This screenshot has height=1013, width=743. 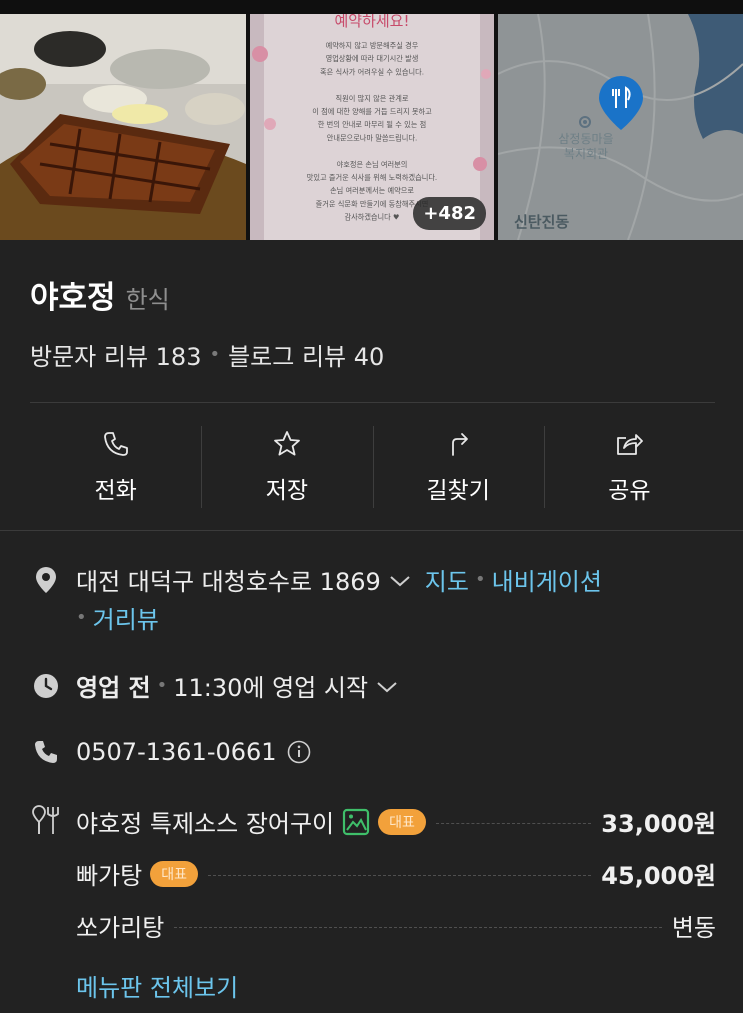 What do you see at coordinates (372, 71) in the screenshot?
I see `notice-line: 혹은 식사가 어려우실 수 있습니다.` at bounding box center [372, 71].